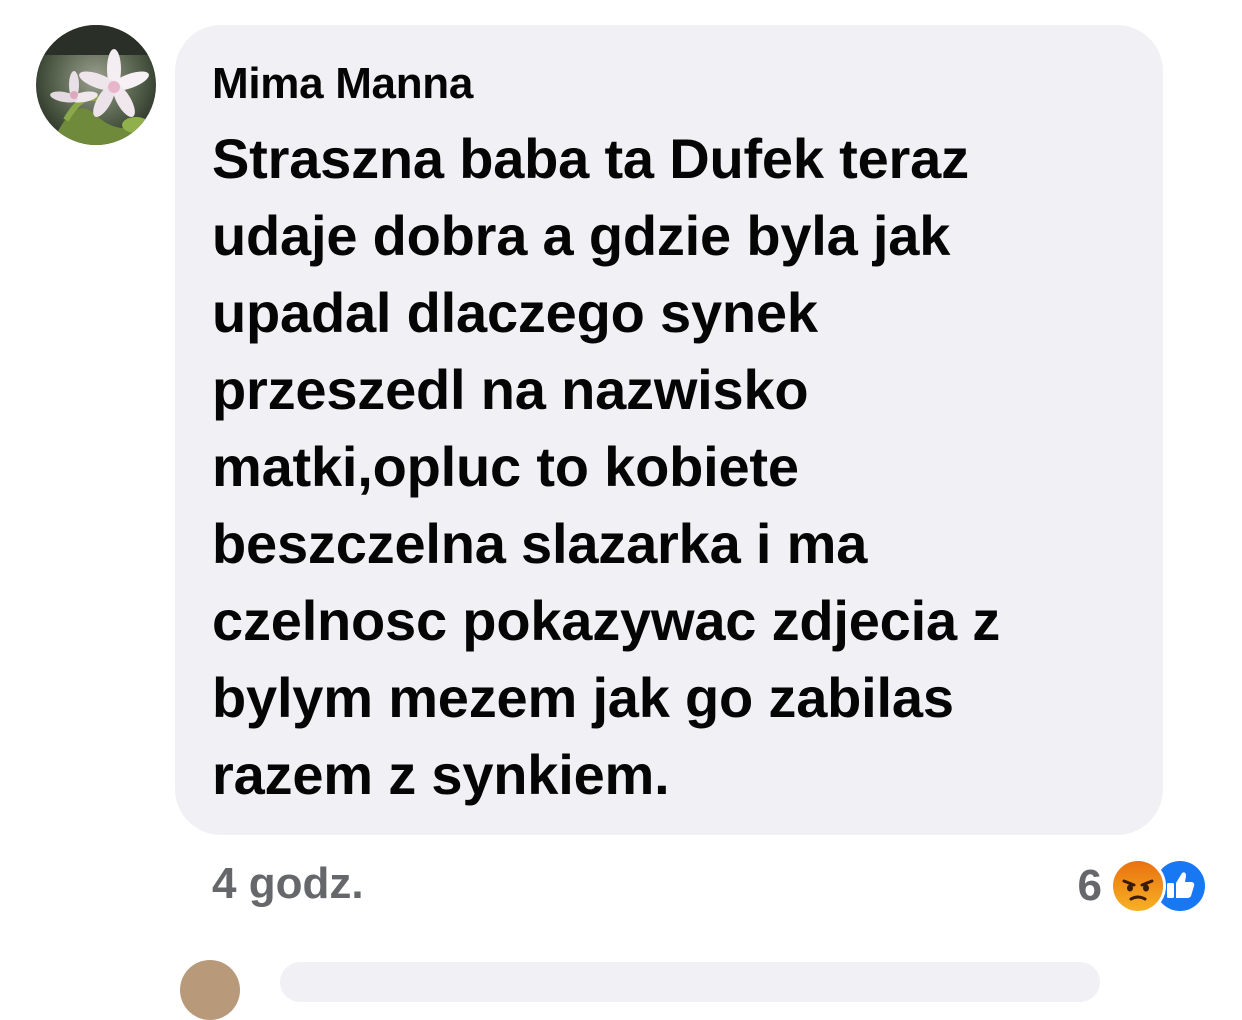 Image resolution: width=1242 pixels, height=1020 pixels. Describe the element at coordinates (581, 235) in the screenshot. I see `comment-text-line: udaje dobra a gdzie byla jak` at that location.